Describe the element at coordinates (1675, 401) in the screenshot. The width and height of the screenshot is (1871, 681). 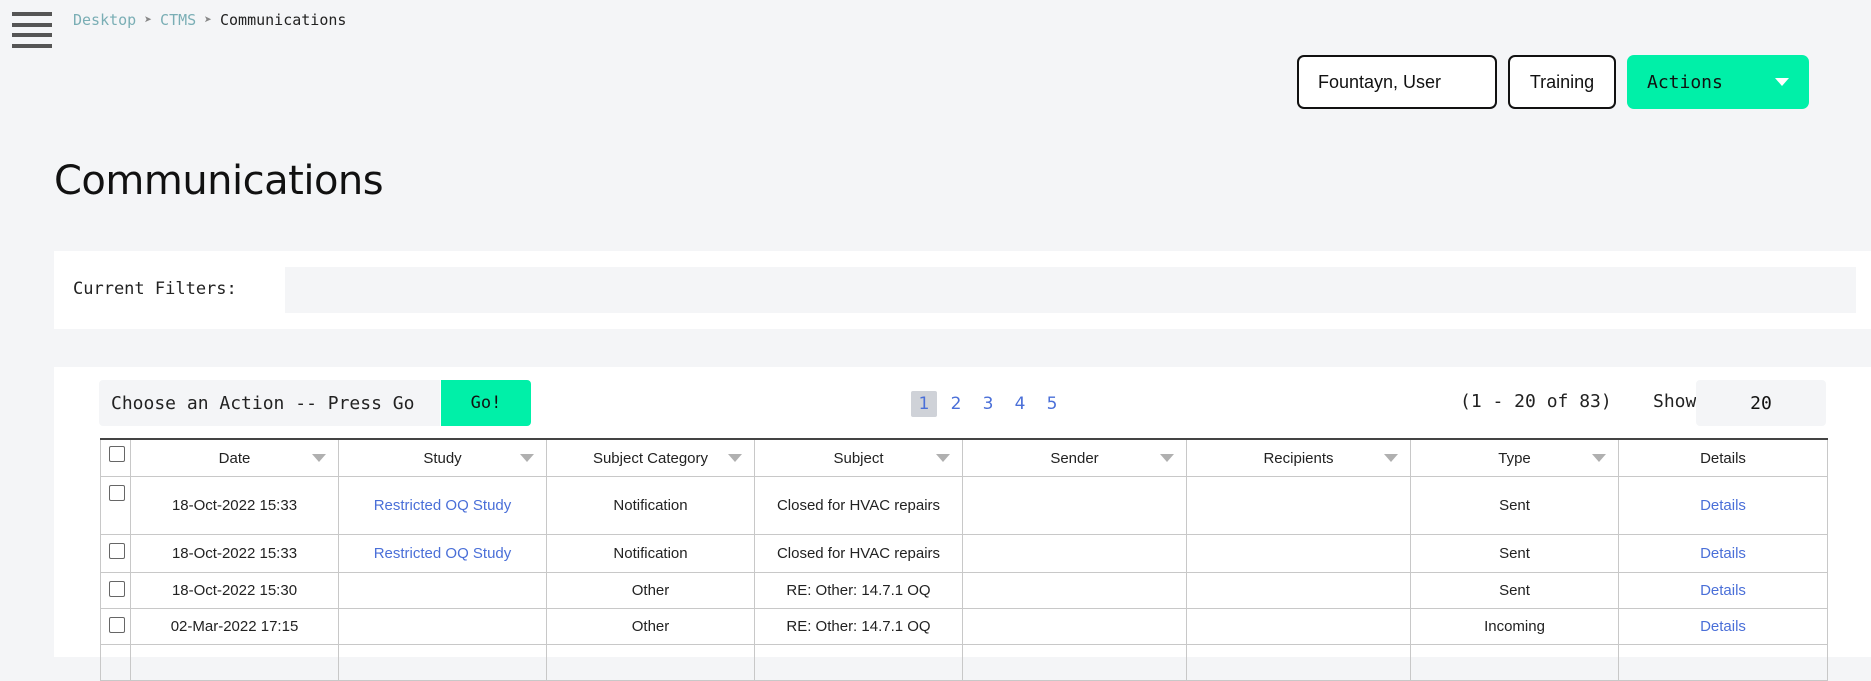
I see `show-label: Show` at that location.